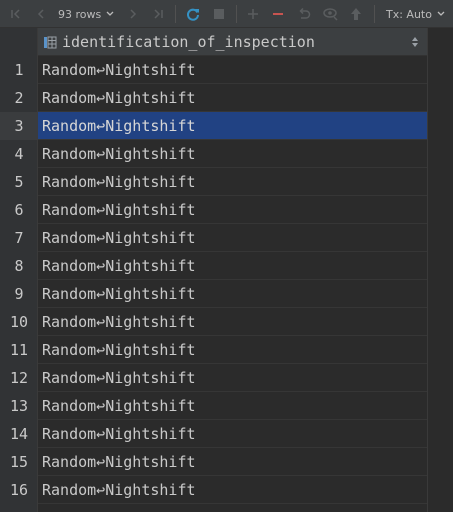 The height and width of the screenshot is (512, 453). I want to click on row-number: 8, so click(19, 266).